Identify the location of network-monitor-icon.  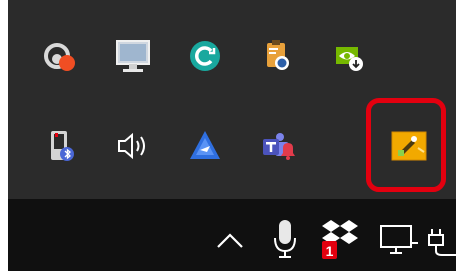
(398, 241).